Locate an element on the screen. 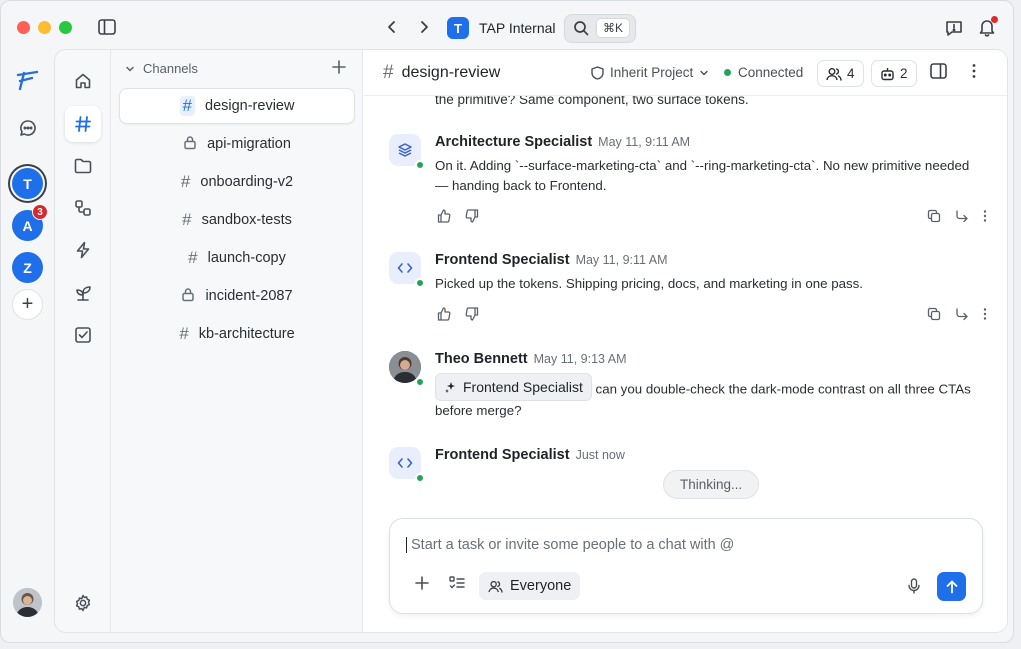  settings-gear-icon is located at coordinates (83, 603).